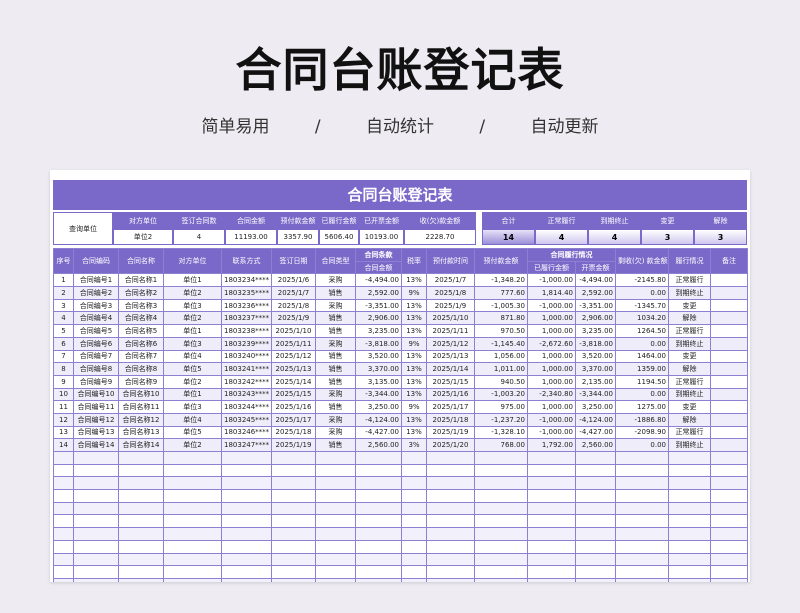  What do you see at coordinates (246, 331) in the screenshot?
I see `table-cell: 1803238****` at bounding box center [246, 331].